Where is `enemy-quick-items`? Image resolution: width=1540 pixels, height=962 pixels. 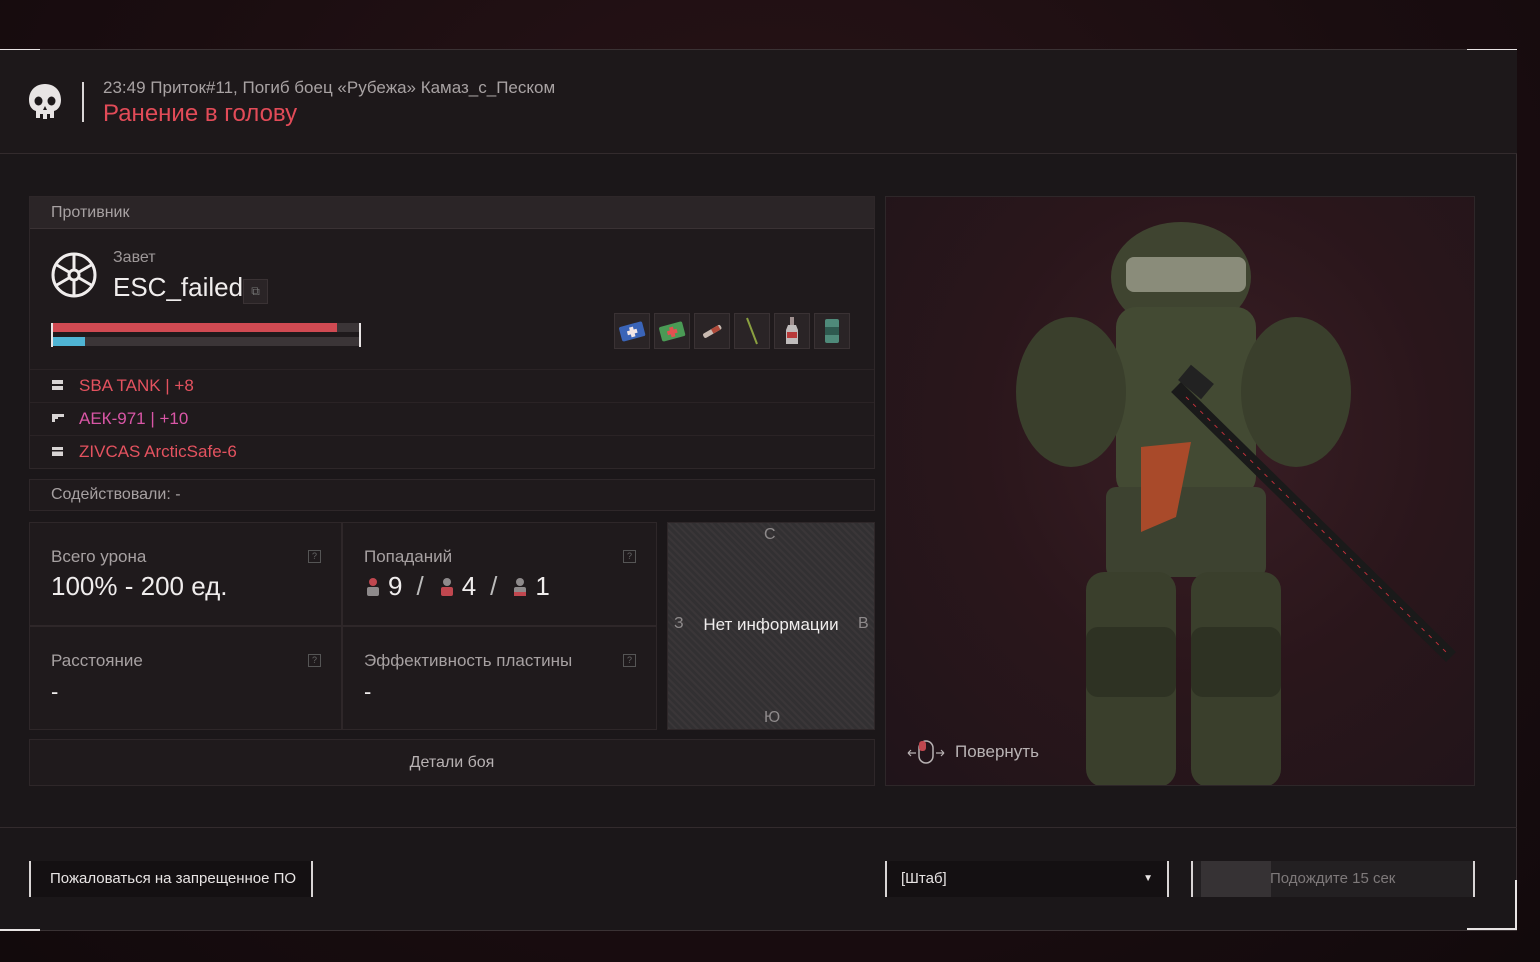 enemy-quick-items is located at coordinates (732, 331).